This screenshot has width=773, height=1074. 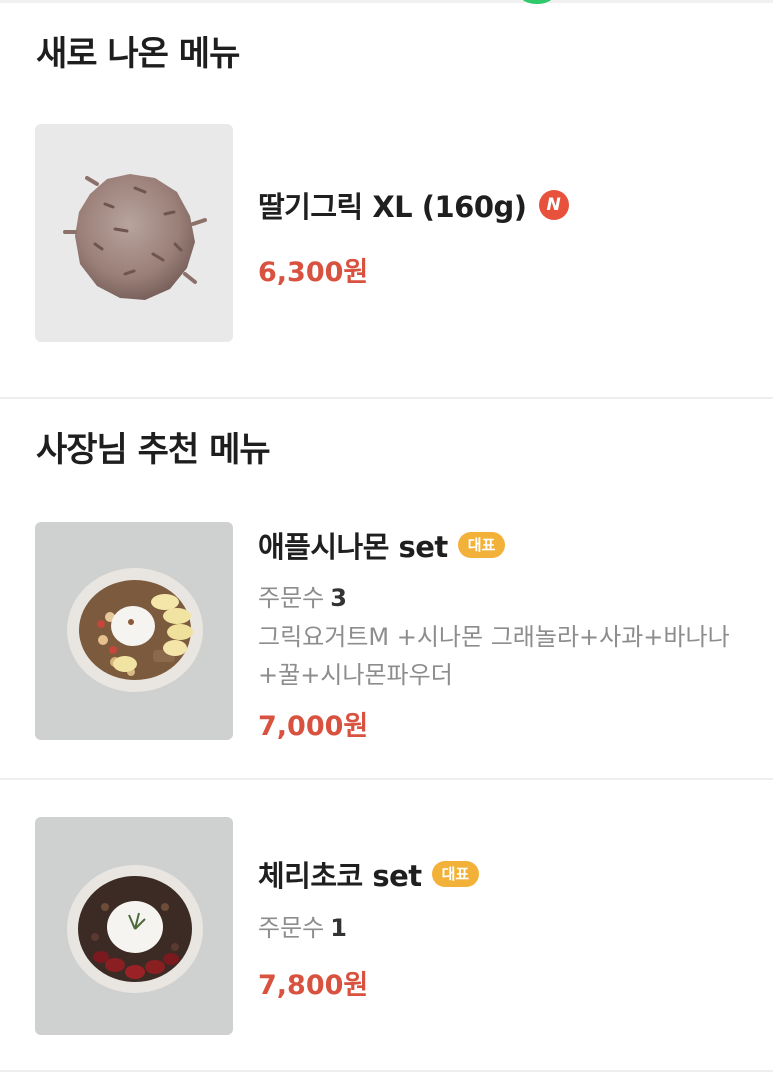 I want to click on section-title-new-menu: 새로 나온 메뉴, so click(x=138, y=54).